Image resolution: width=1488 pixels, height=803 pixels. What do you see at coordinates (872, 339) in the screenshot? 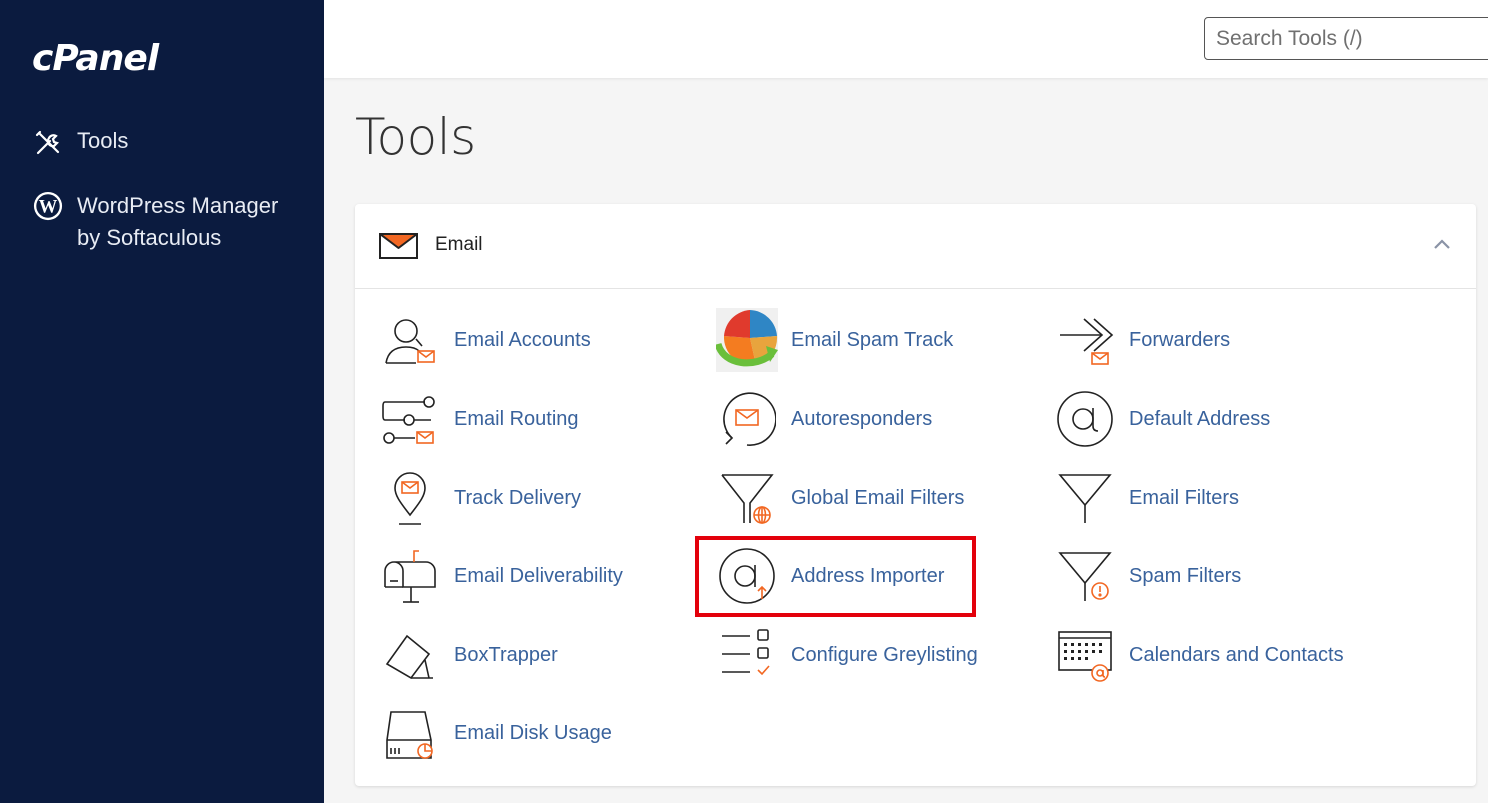
I see `tool-label: Email Spam Track` at bounding box center [872, 339].